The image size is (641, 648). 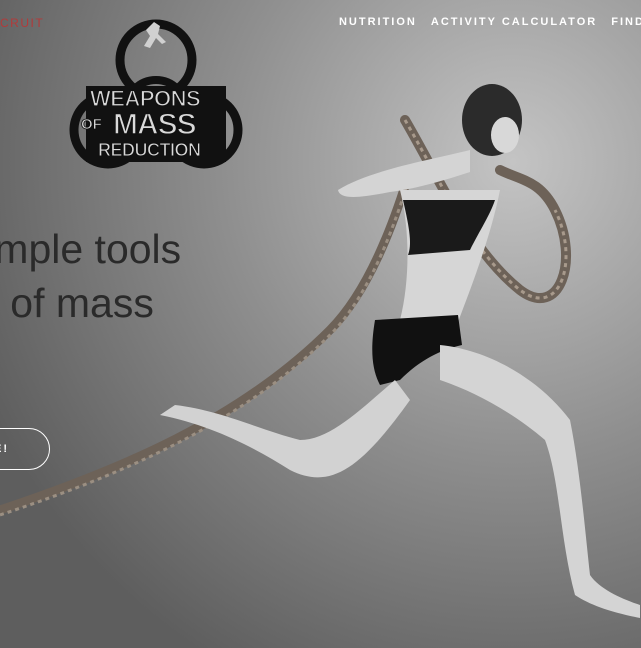 I want to click on main-nav: NUTRITION ACTIVITY CALCULATOR FIND GYM, so click(x=490, y=22).